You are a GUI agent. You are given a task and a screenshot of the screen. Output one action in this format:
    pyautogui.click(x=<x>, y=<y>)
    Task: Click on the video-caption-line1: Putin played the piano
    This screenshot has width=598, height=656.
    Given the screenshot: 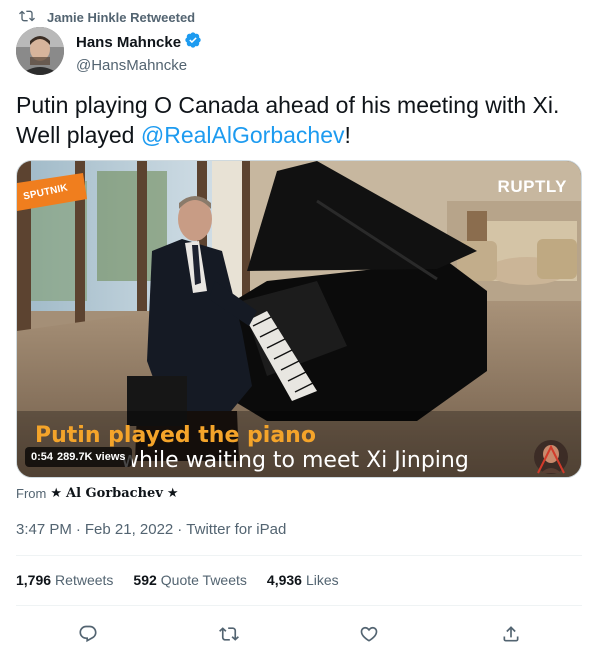 What is the action you would take?
    pyautogui.click(x=175, y=435)
    